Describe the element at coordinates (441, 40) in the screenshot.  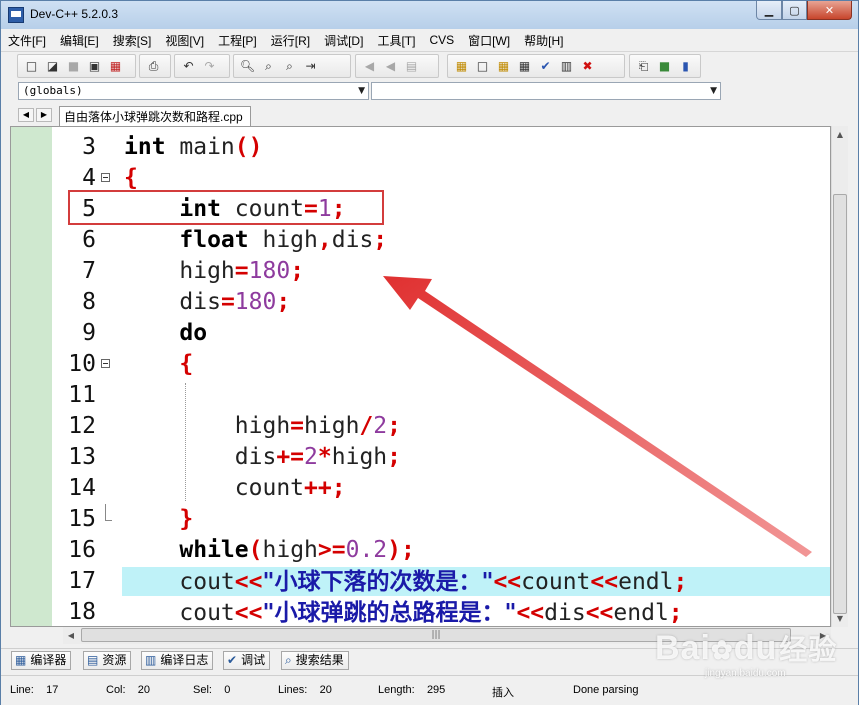
I see `menu-cvs: CVS` at that location.